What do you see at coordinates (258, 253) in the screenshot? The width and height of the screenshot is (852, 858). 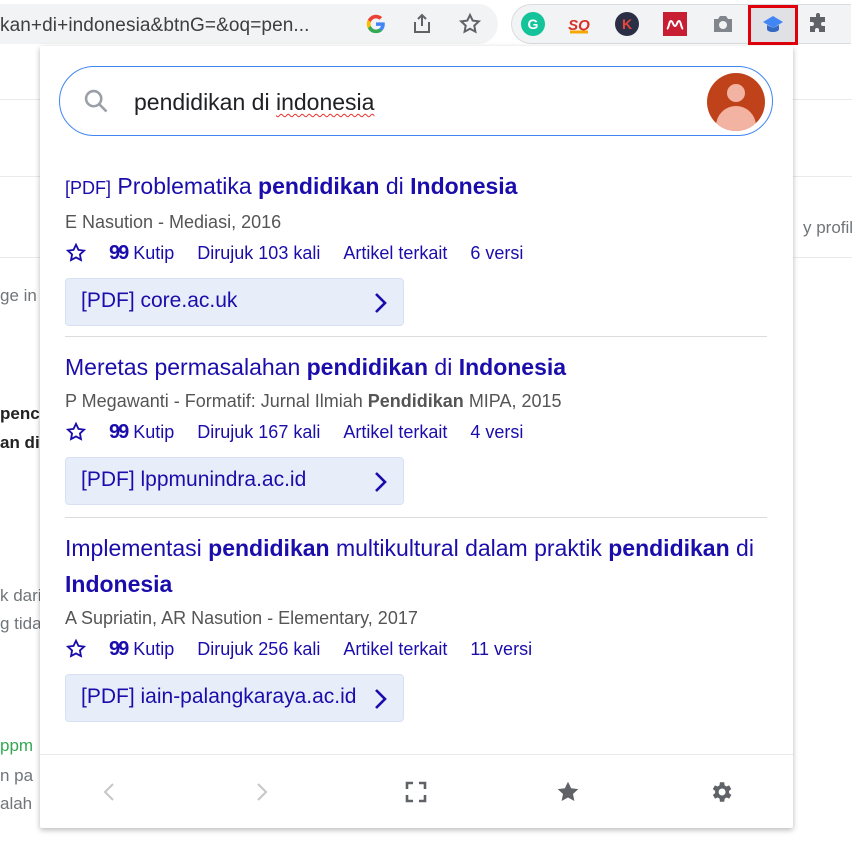 I see `cited-by-link: Dirujuk 103 kali` at bounding box center [258, 253].